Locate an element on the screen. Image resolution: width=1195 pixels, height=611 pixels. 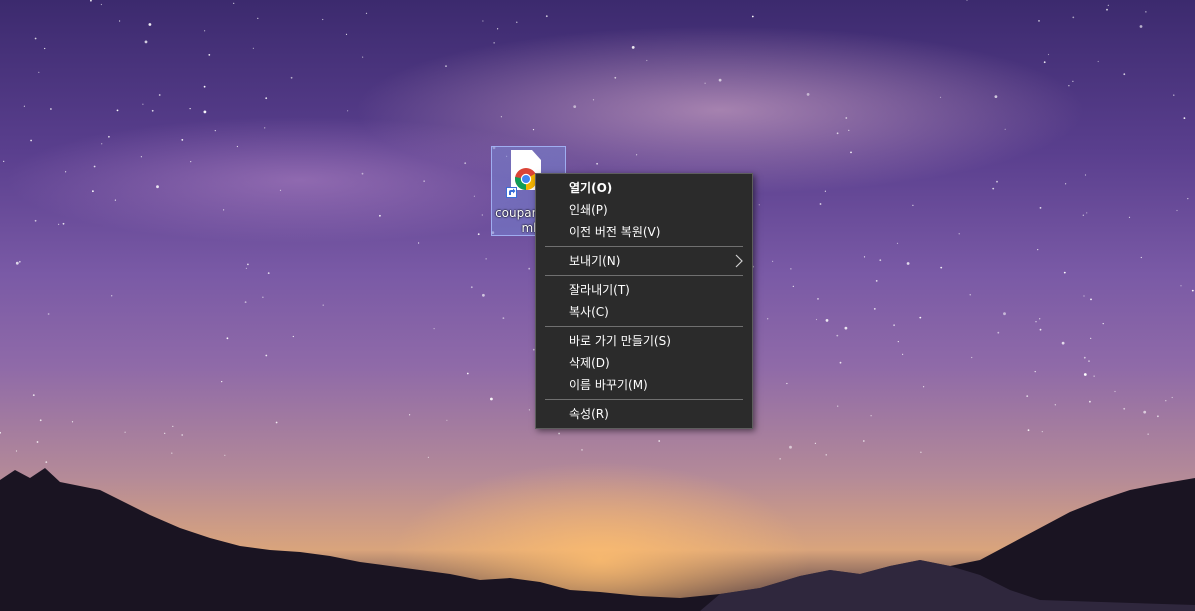
menu-item-delete: 삭제(D) is located at coordinates (644, 363).